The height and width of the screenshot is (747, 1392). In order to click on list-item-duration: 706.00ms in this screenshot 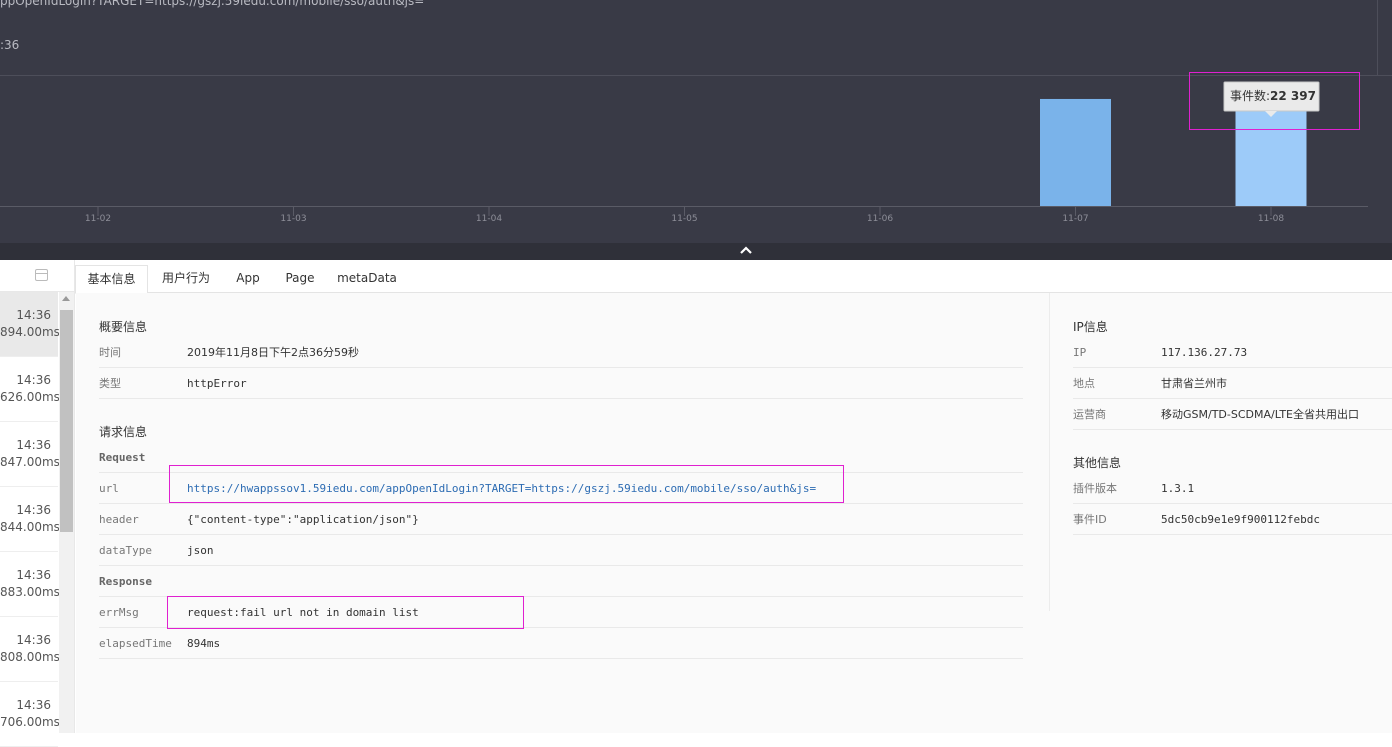, I will do `click(30, 722)`.